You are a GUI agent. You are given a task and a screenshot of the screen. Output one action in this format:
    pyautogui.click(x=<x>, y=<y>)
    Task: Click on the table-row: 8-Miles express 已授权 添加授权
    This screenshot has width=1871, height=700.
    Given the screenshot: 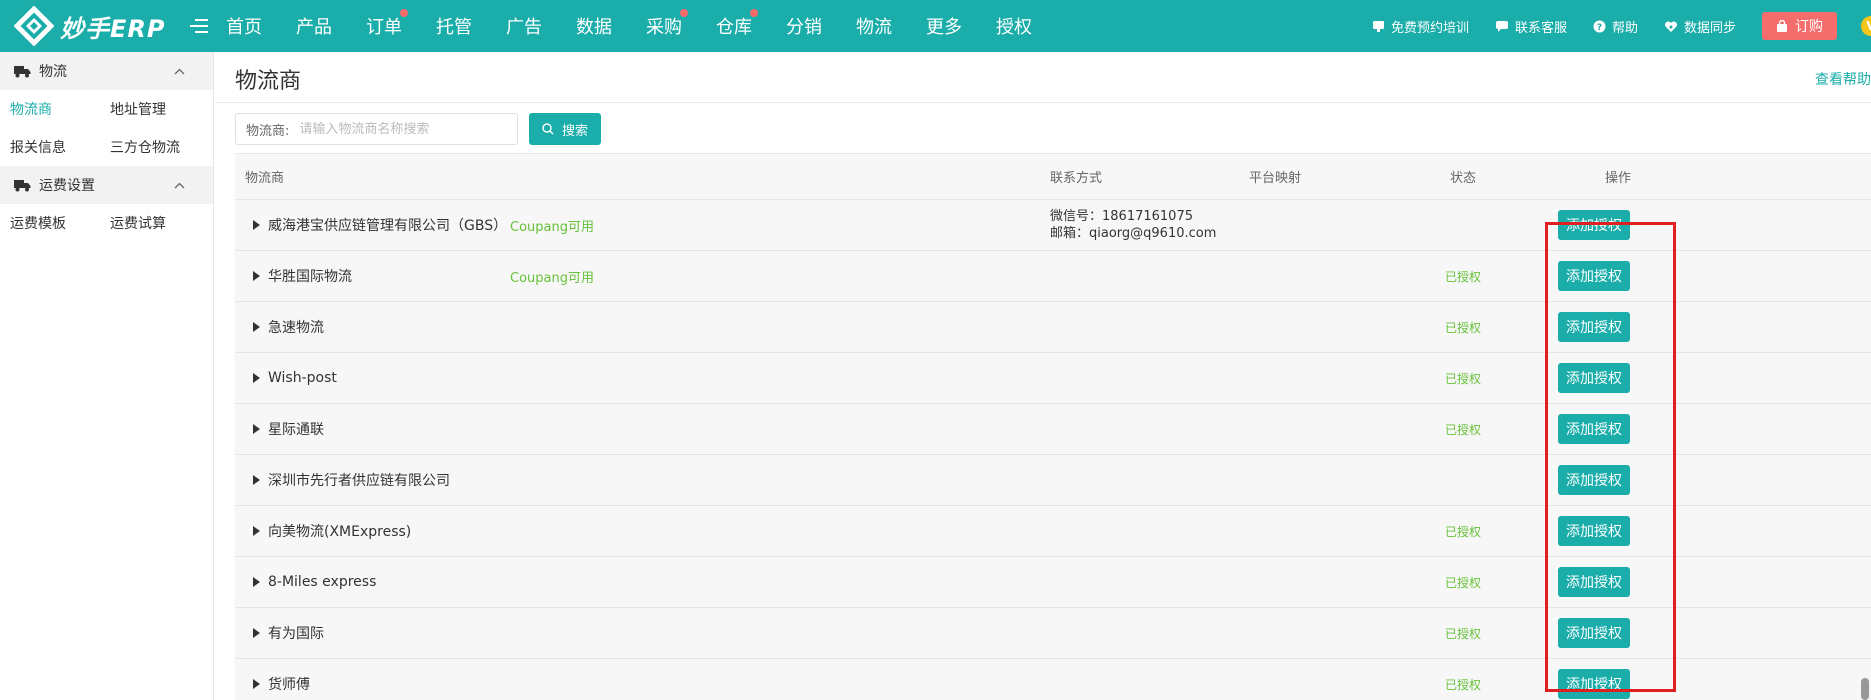 What is the action you would take?
    pyautogui.click(x=1053, y=582)
    